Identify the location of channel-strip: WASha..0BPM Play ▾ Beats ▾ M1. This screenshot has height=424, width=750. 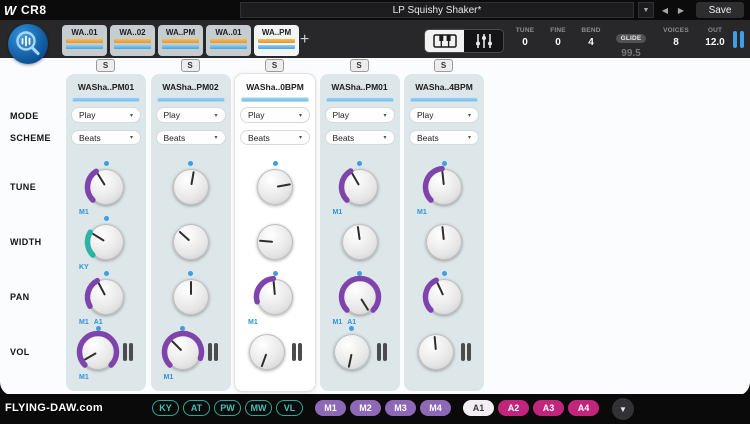
(275, 232).